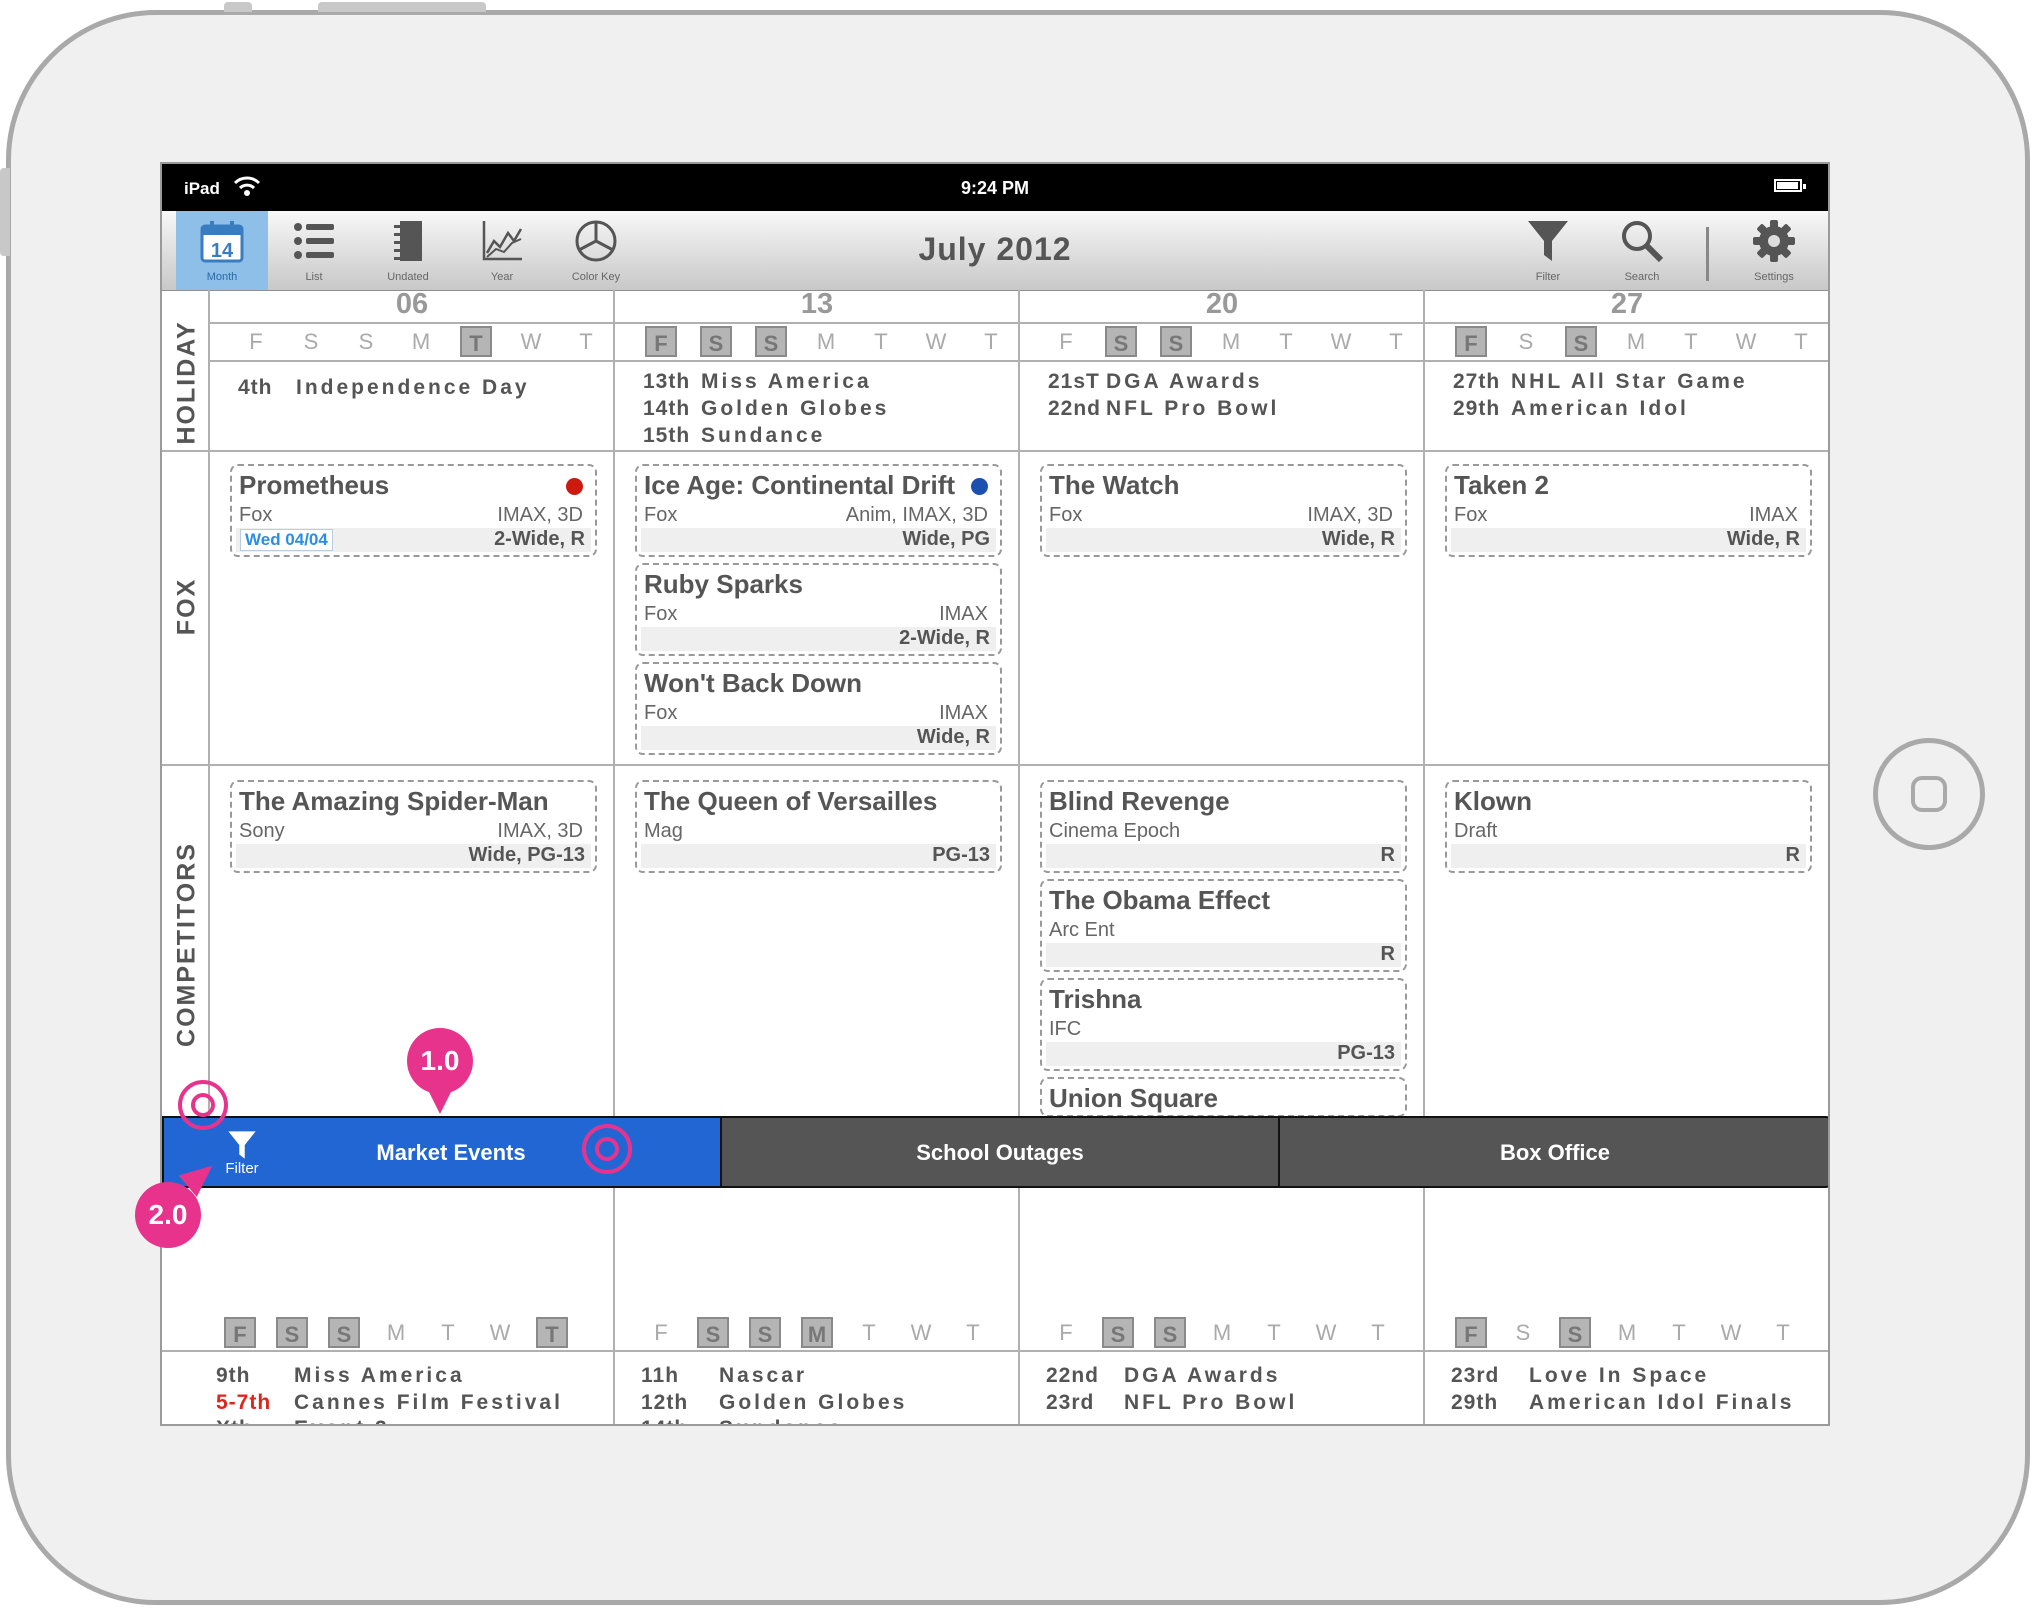 The image size is (2038, 1609). What do you see at coordinates (242, 1168) in the screenshot?
I see `bottom-filter-label: Filter` at bounding box center [242, 1168].